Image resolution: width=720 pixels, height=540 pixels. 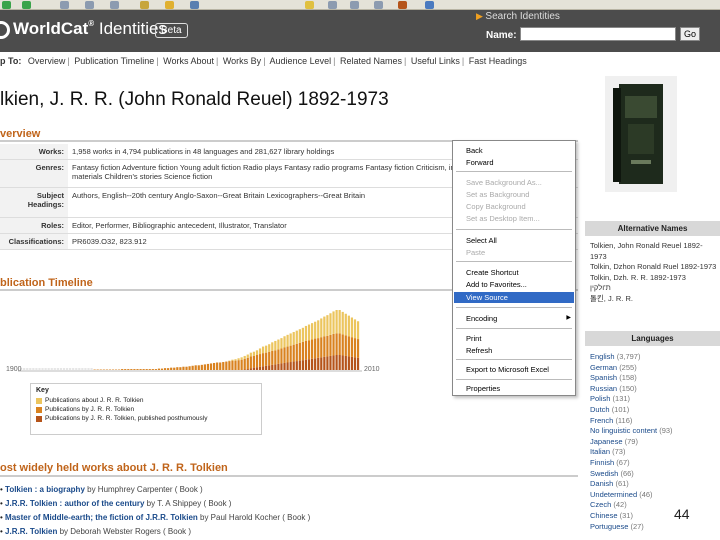 I want to click on work-title-link: J.R.R. Tolkien : author of the century, so click(x=74, y=503).